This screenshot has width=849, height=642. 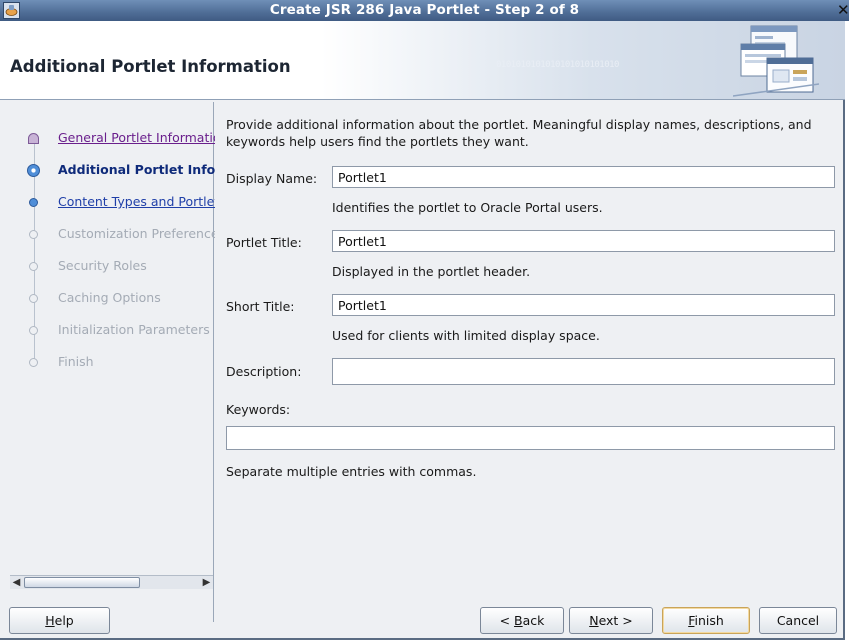 I want to click on scroll-right-icon: ▶, so click(x=206, y=582).